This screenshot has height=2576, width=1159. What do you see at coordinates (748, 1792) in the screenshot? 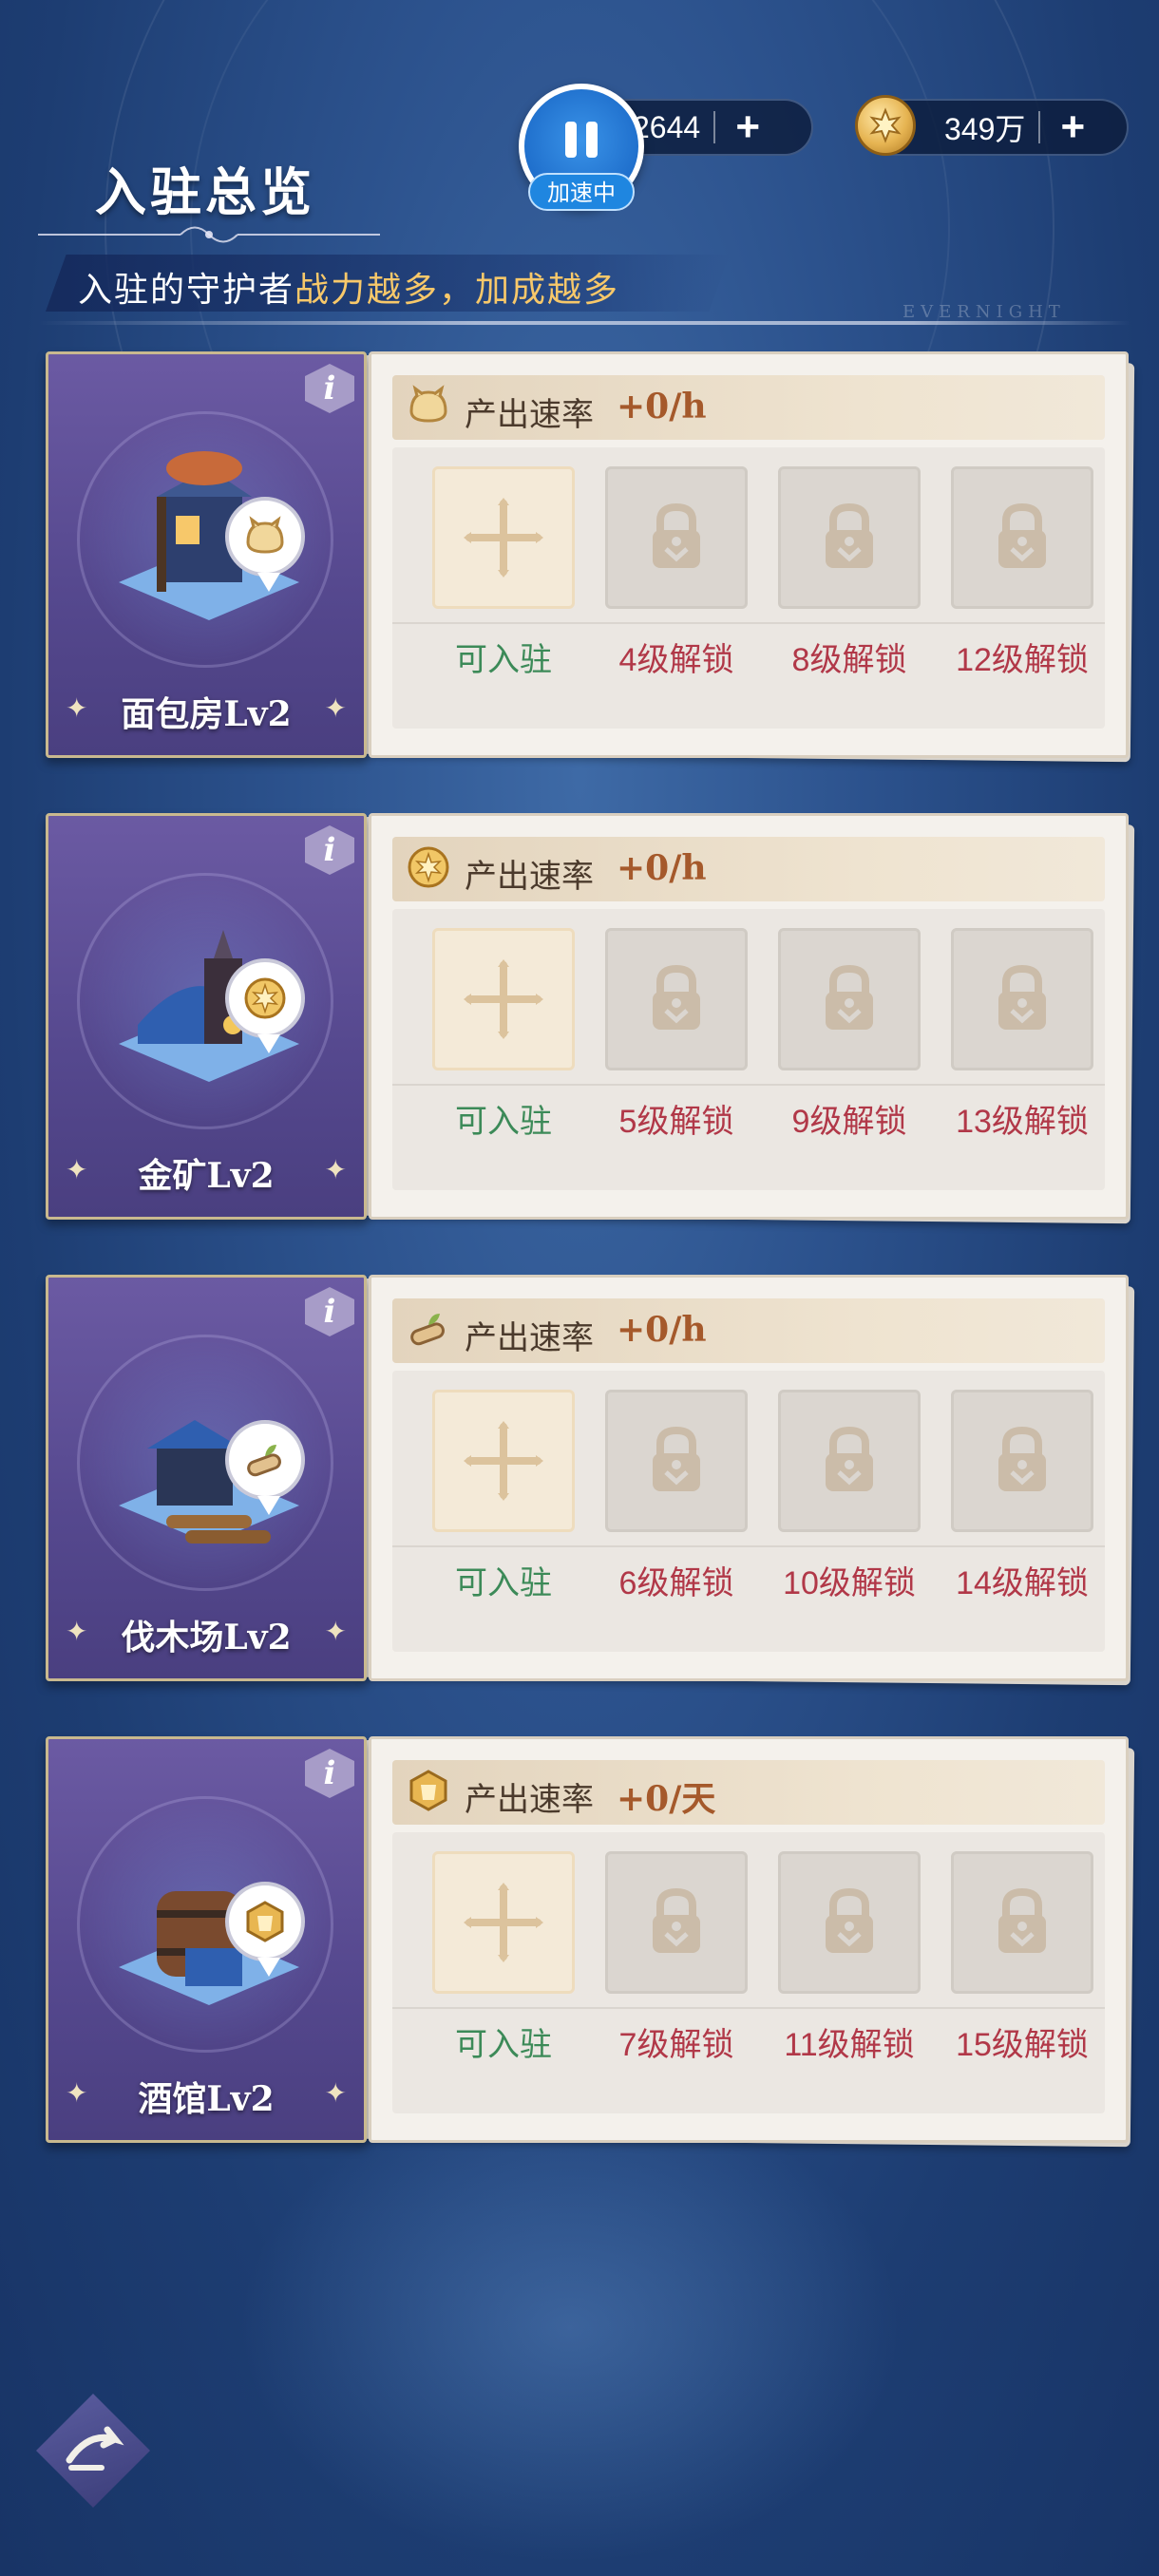
I see `output-rate-bar: 产出速率 +0/天` at bounding box center [748, 1792].